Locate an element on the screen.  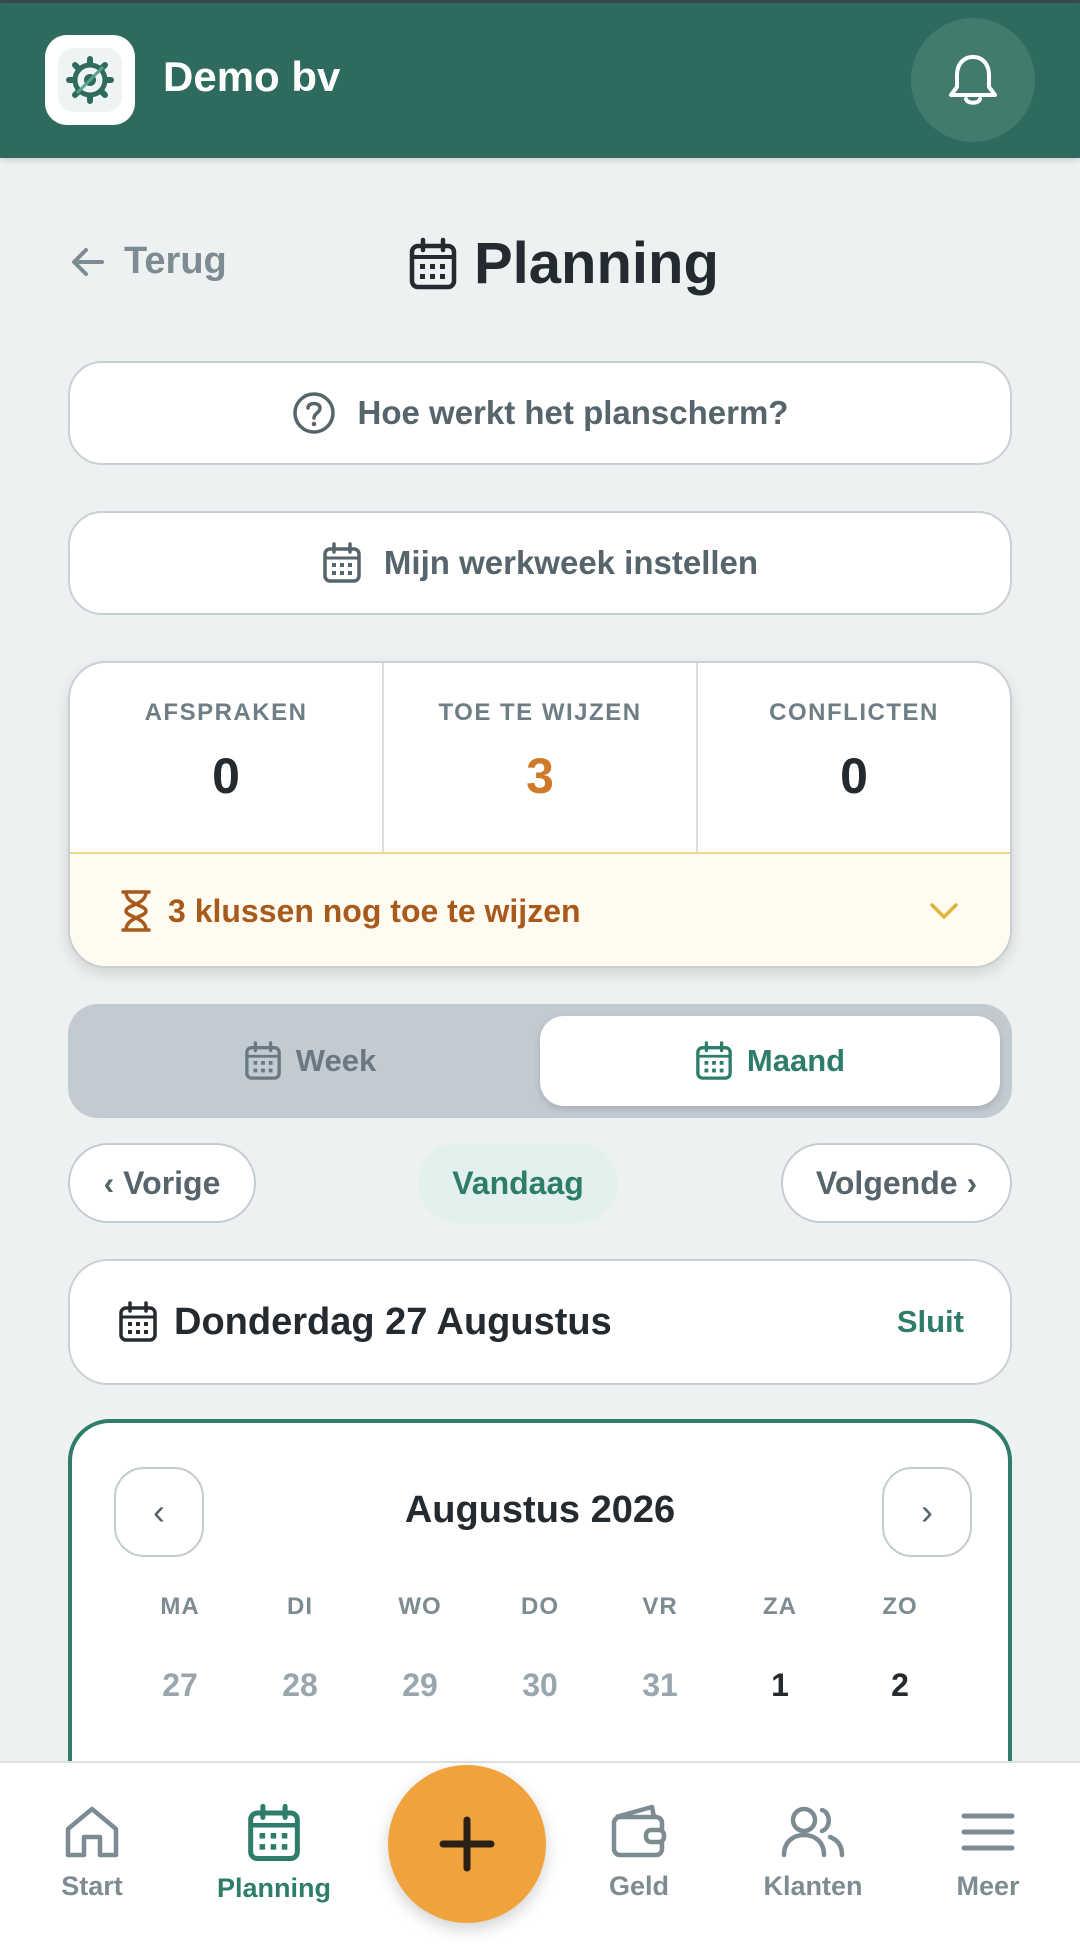
weekday-label: VR is located at coordinates (660, 1606).